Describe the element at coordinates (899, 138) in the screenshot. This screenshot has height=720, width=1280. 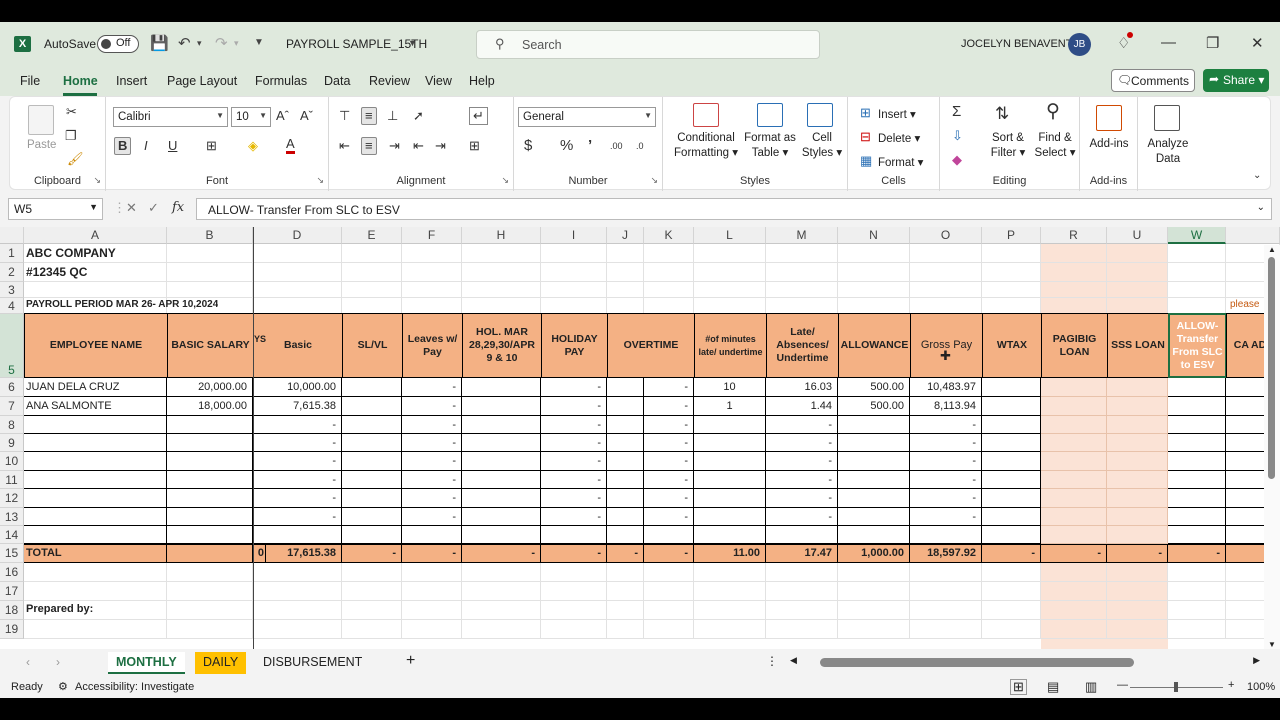
I see `delete-cells-button: Delete ▾` at that location.